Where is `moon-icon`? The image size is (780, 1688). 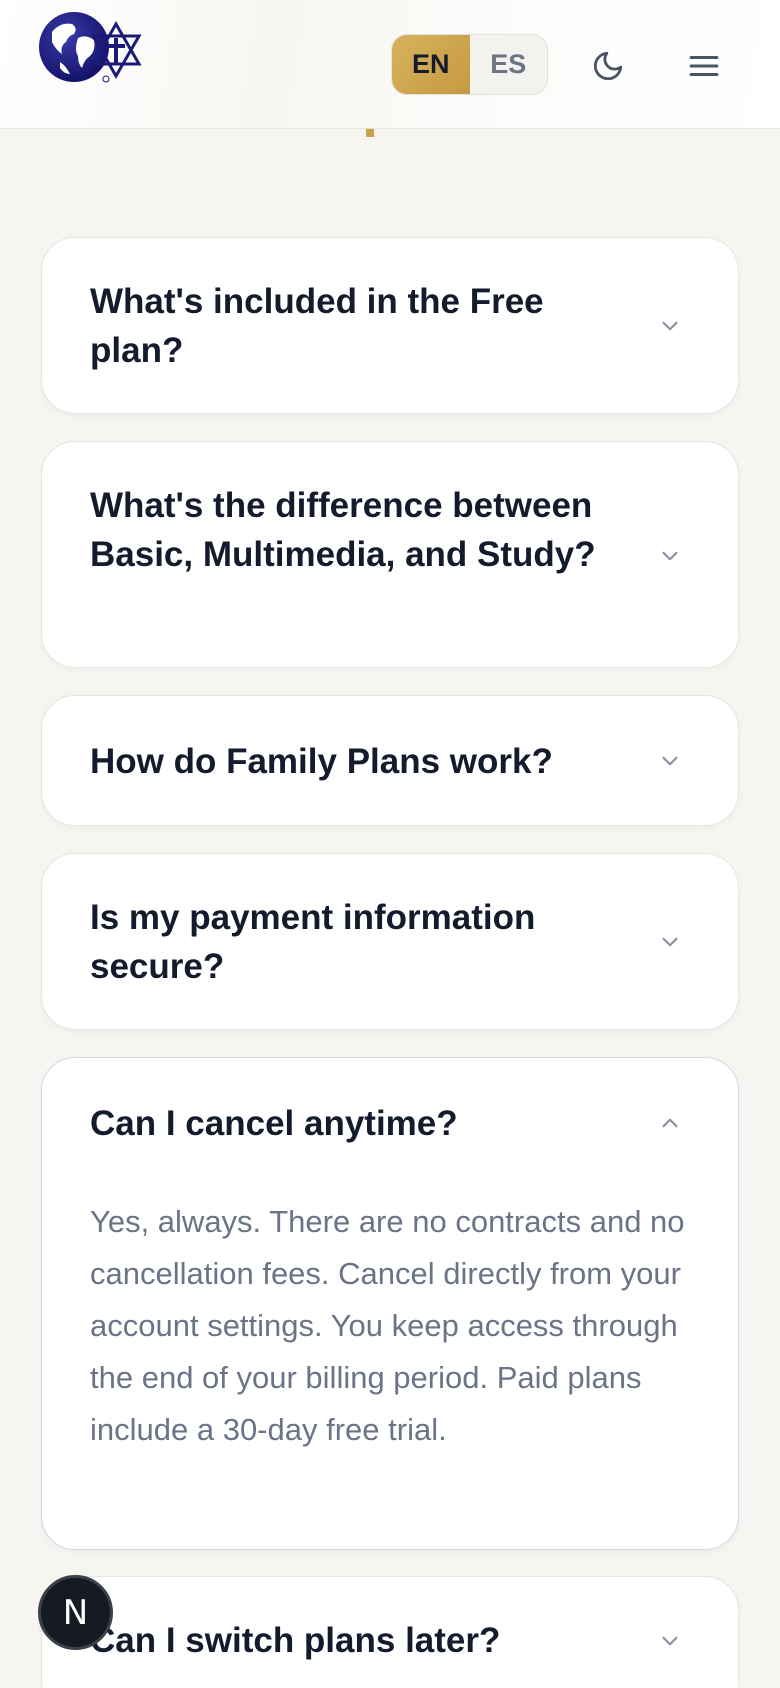 moon-icon is located at coordinates (608, 66).